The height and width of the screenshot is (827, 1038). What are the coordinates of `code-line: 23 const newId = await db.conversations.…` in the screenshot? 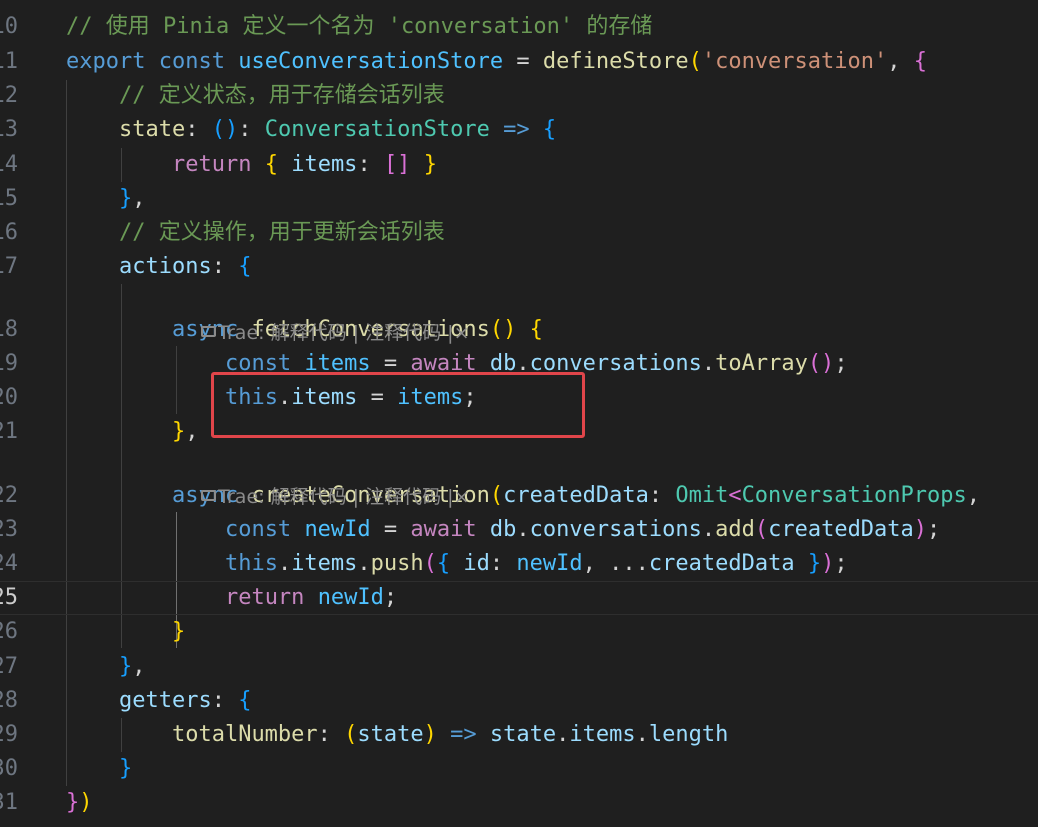 It's located at (519, 530).